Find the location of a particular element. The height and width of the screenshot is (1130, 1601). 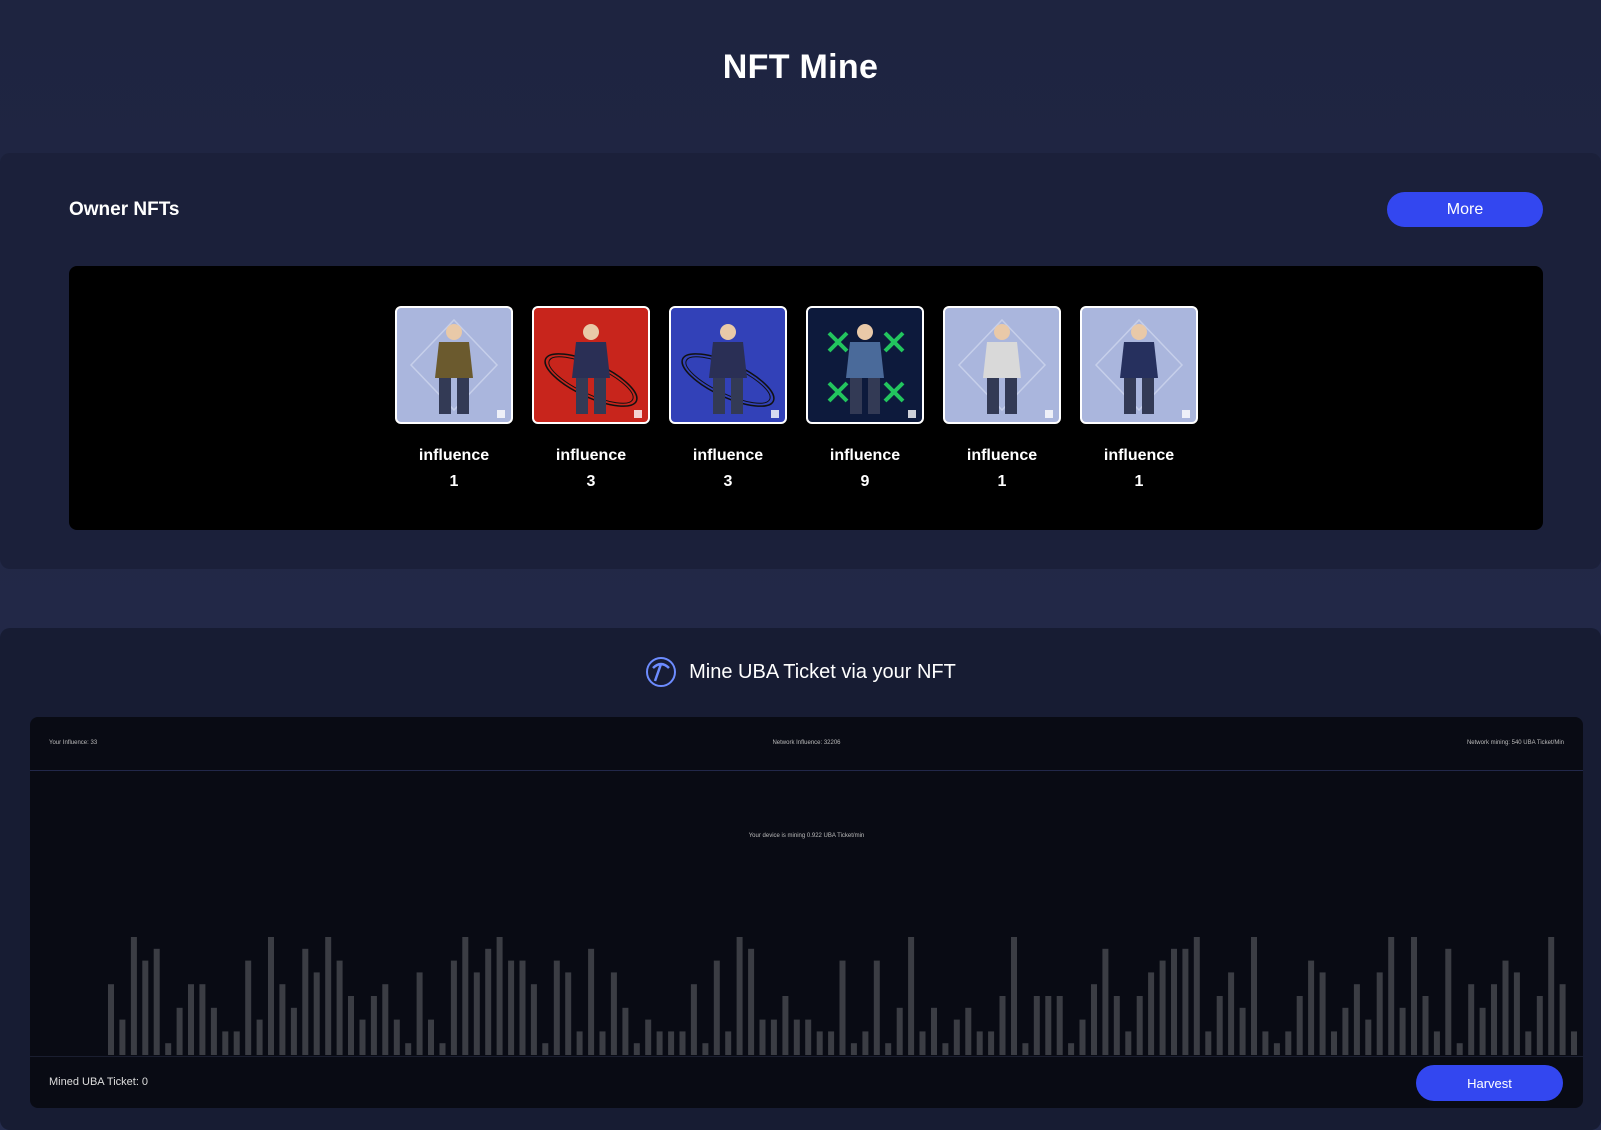

mine-header: Mine UBA Ticket via your NFT is located at coordinates (800, 672).